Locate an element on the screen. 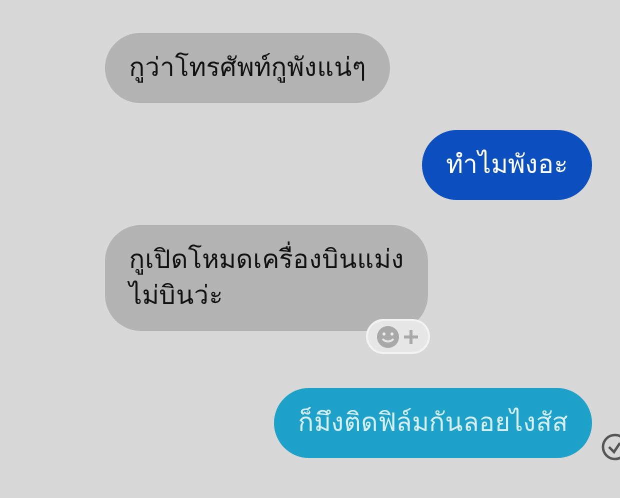  message-text: ก็มึงติดฟิล์มกันลอยไงสัส is located at coordinates (433, 423).